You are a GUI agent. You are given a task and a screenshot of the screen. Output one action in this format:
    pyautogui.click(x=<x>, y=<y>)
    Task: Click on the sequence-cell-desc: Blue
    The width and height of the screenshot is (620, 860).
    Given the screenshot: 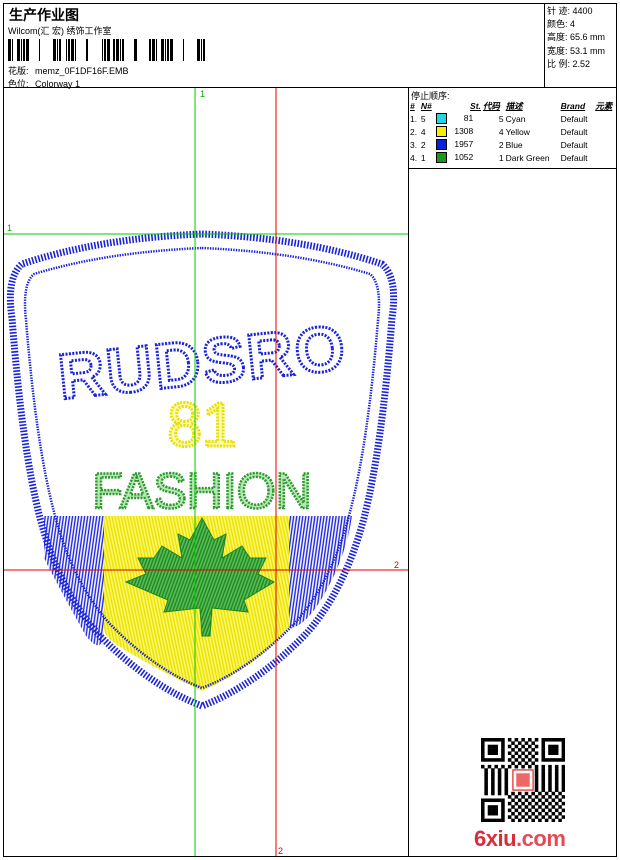 What is the action you would take?
    pyautogui.click(x=514, y=144)
    